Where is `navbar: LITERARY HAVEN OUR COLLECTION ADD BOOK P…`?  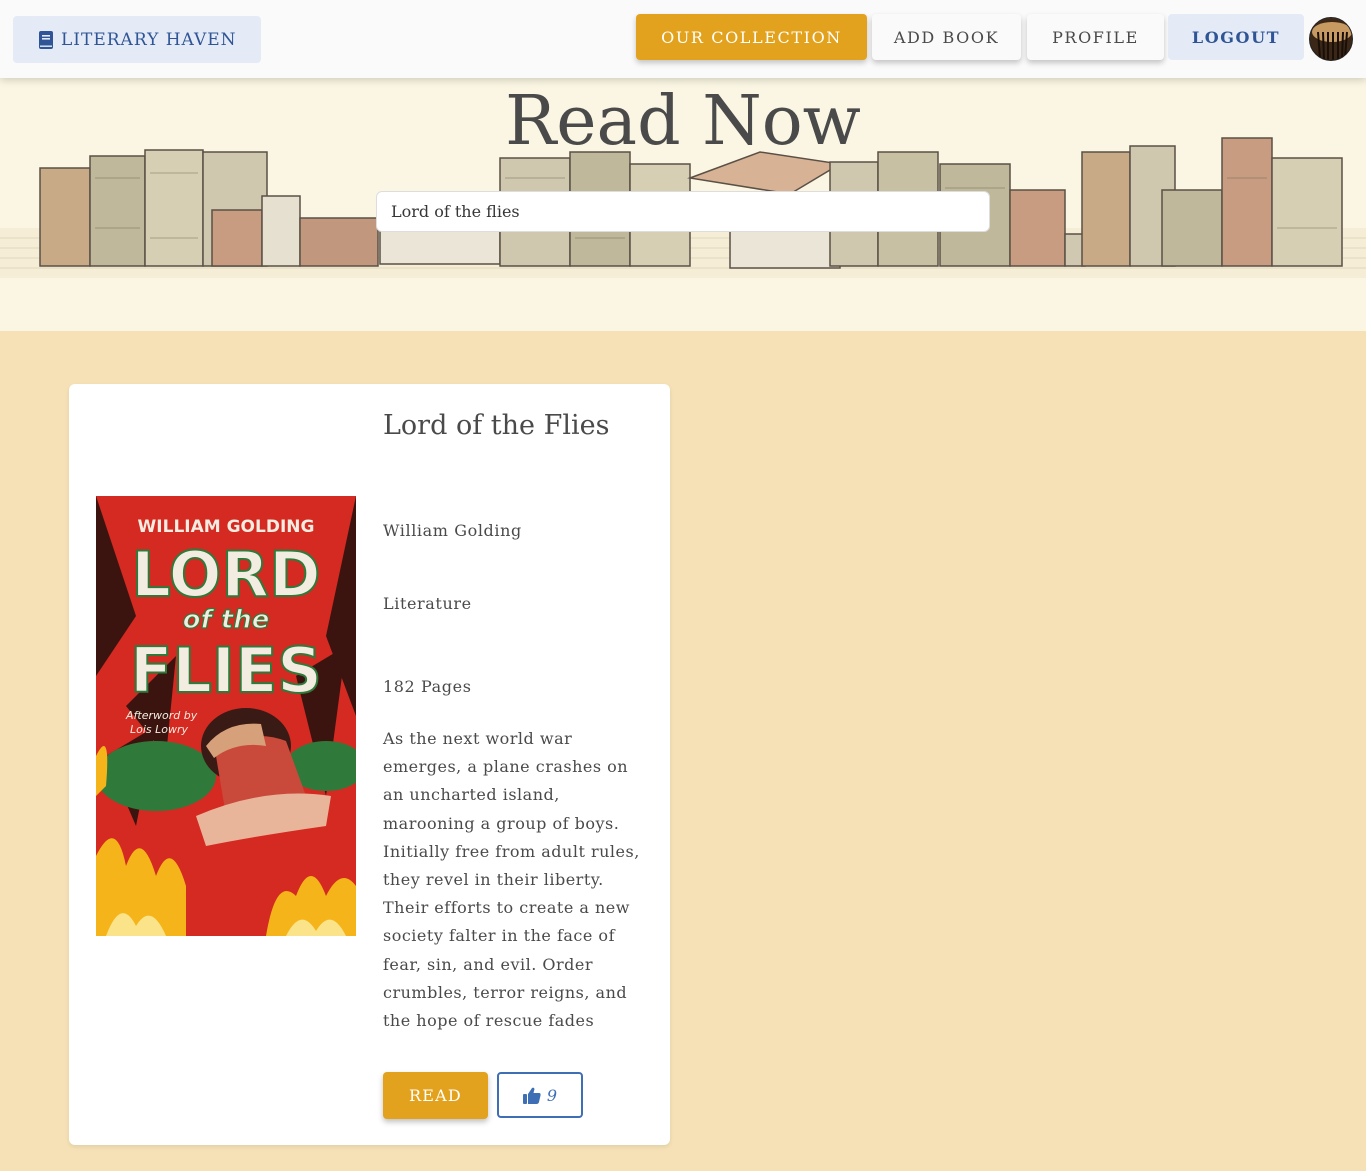
navbar: LITERARY HAVEN OUR COLLECTION ADD BOOK P… is located at coordinates (683, 39).